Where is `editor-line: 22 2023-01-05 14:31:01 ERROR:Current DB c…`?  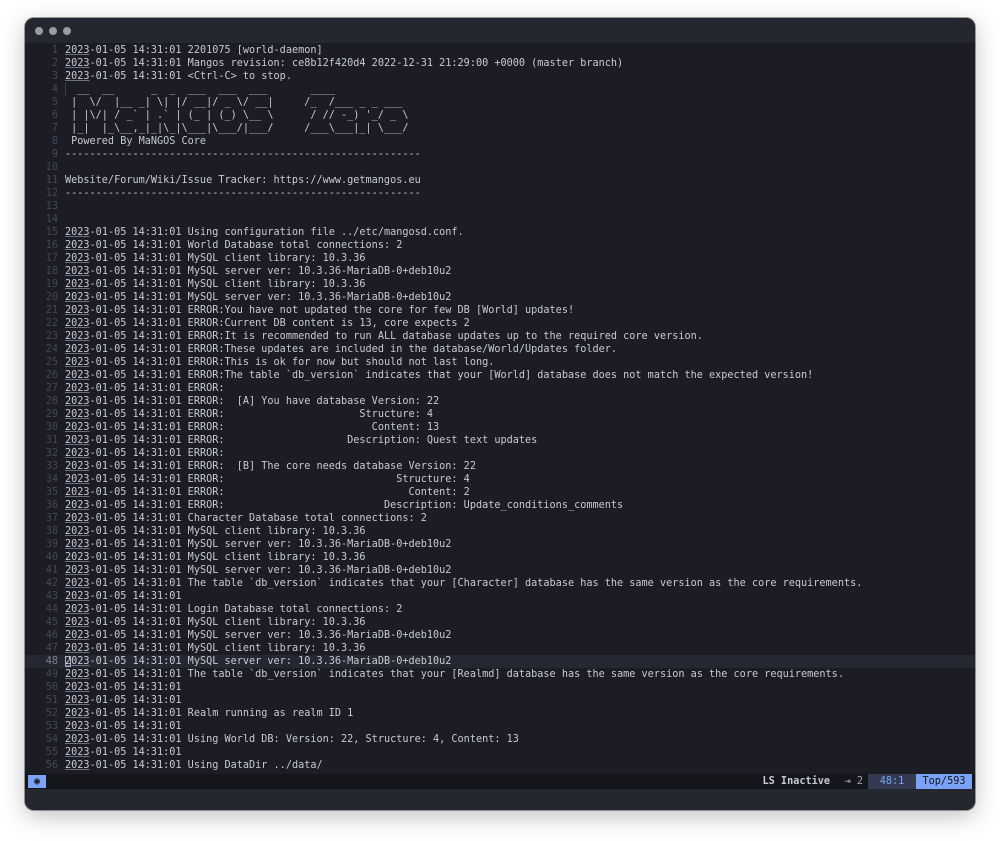
editor-line: 22 2023-01-05 14:31:01 ERROR:Current DB c… is located at coordinates (500, 323).